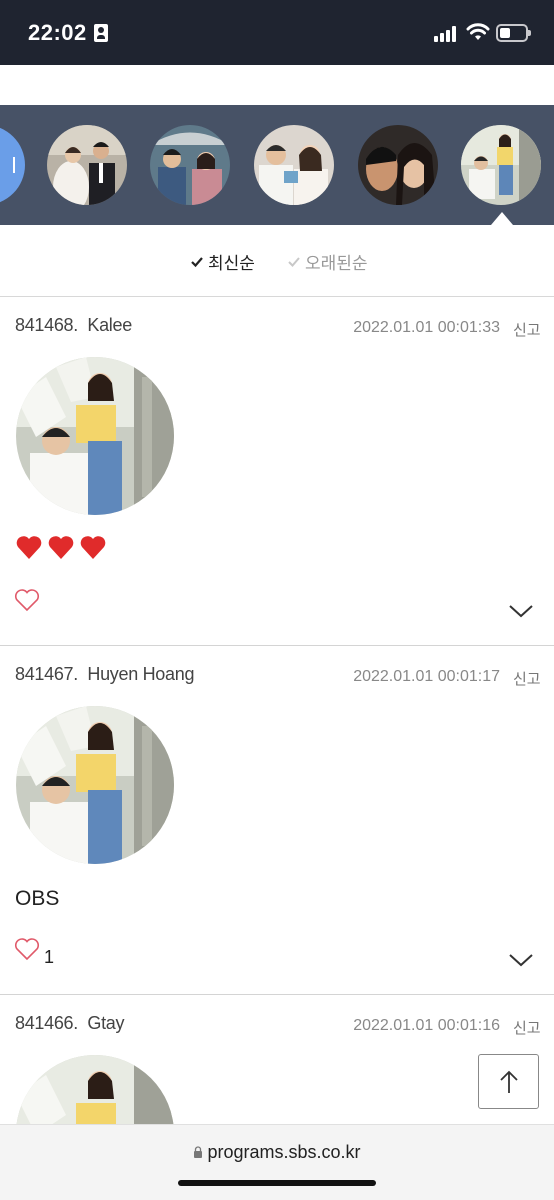 The width and height of the screenshot is (554, 1200). Describe the element at coordinates (294, 165) in the screenshot. I see `strip-avatar-white-outfits` at that location.